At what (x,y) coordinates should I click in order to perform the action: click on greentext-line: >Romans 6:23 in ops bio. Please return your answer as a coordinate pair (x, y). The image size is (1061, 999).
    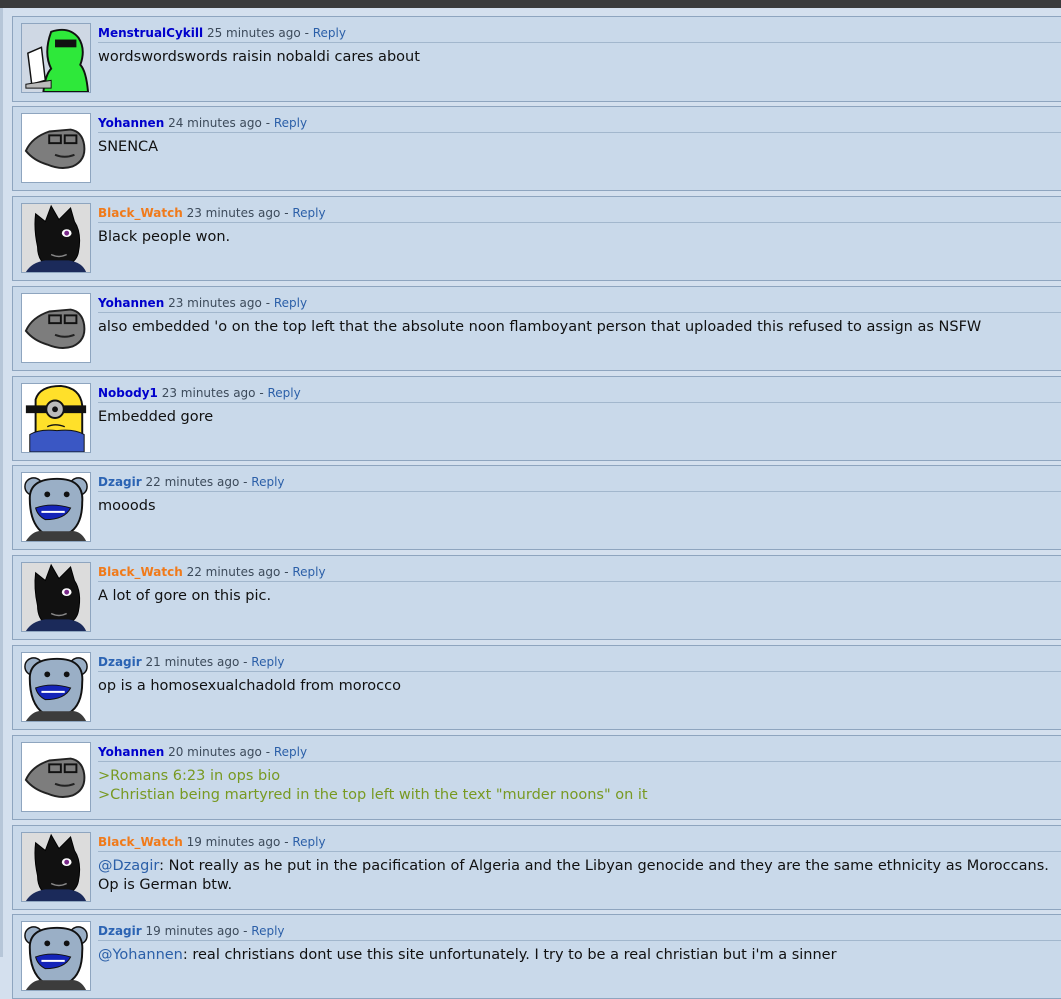
    Looking at the image, I should click on (189, 776).